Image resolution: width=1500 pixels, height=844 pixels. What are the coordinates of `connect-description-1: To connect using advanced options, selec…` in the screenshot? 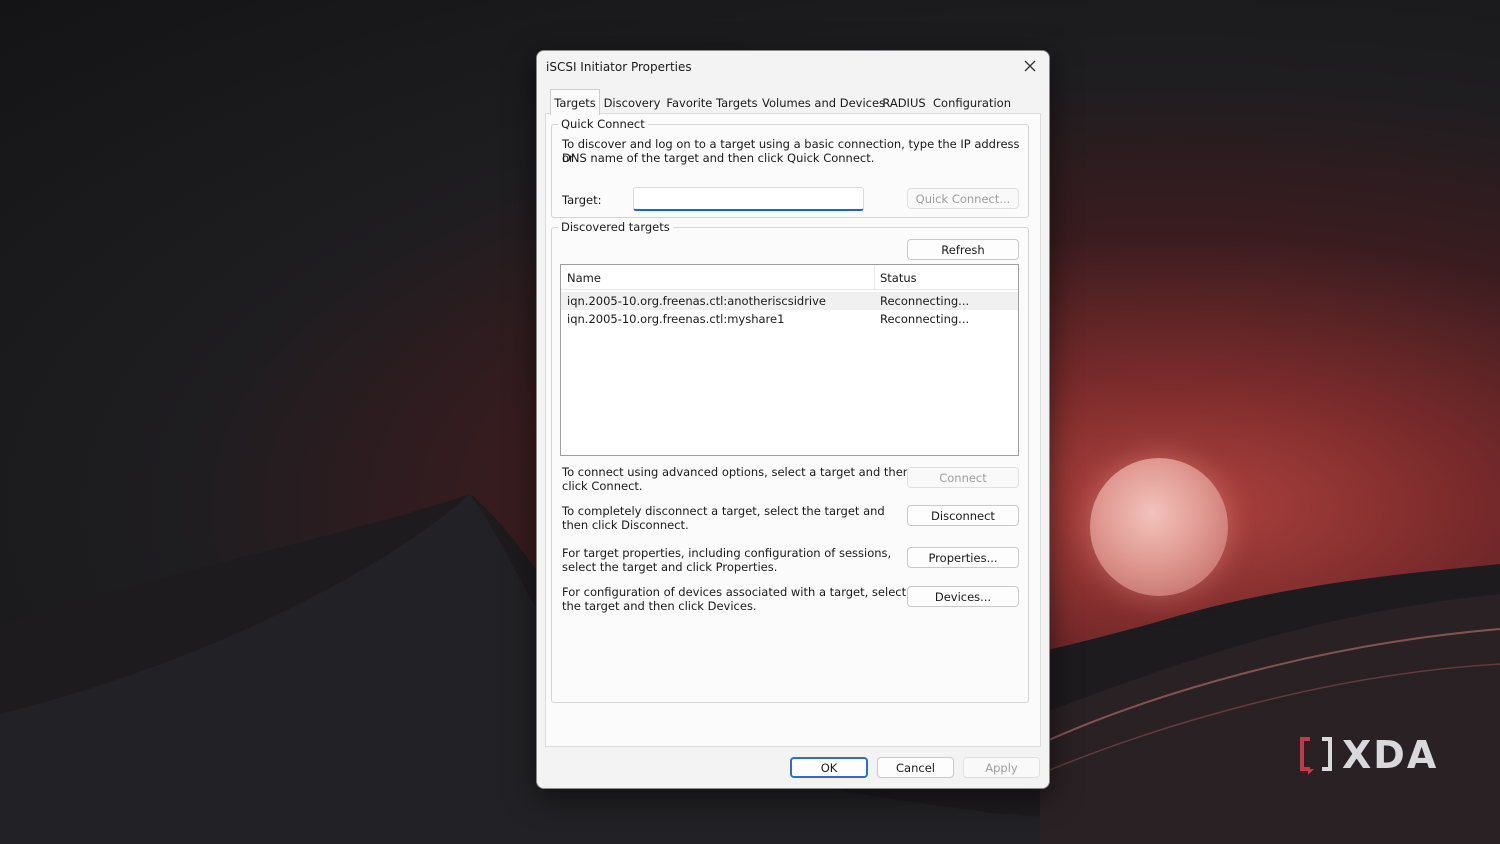 It's located at (736, 472).